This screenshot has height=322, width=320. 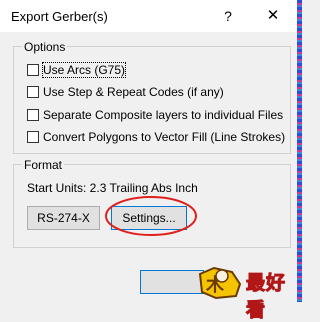 What do you see at coordinates (151, 16) in the screenshot?
I see `title-bar: Export Gerber(s) ? ✕` at bounding box center [151, 16].